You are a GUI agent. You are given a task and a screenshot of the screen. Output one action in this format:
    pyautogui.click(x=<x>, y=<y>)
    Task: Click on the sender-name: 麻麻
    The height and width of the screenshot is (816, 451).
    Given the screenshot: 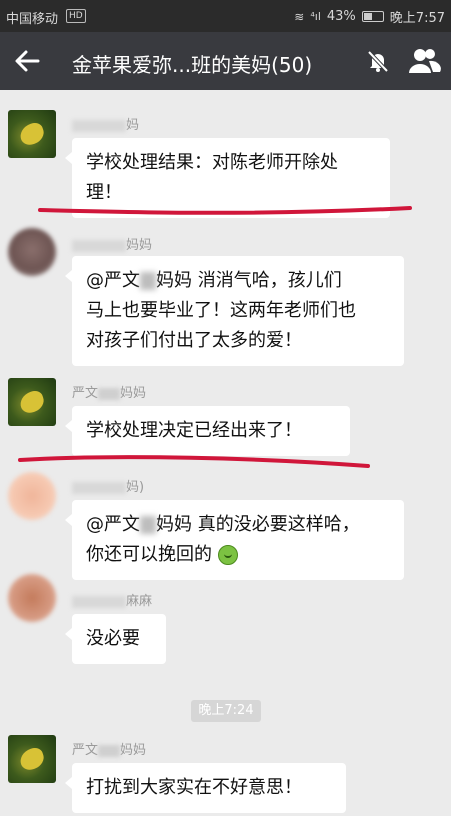 What is the action you would take?
    pyautogui.click(x=112, y=599)
    